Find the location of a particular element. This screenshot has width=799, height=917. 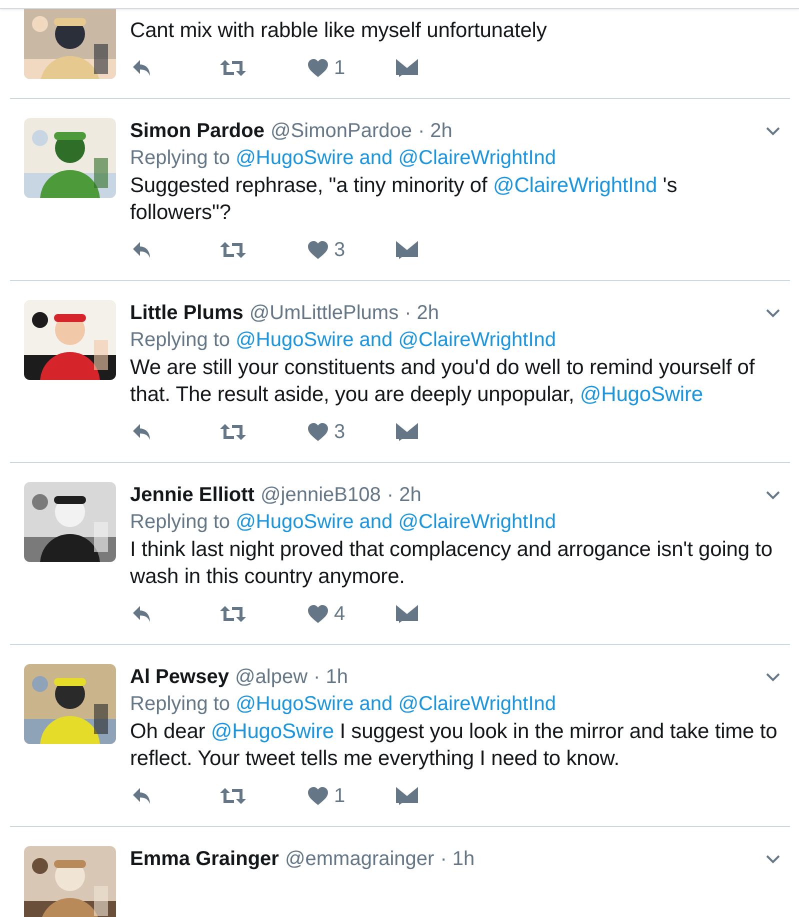

tweet-text: Cant mix with rabble like myself unfortunately is located at coordinates (339, 31).